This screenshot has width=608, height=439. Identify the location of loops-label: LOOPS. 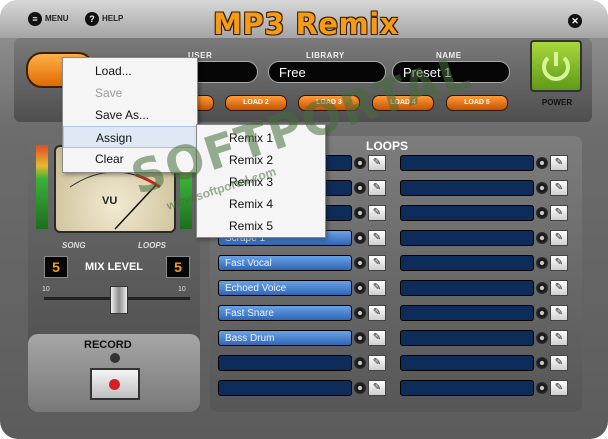
(152, 245).